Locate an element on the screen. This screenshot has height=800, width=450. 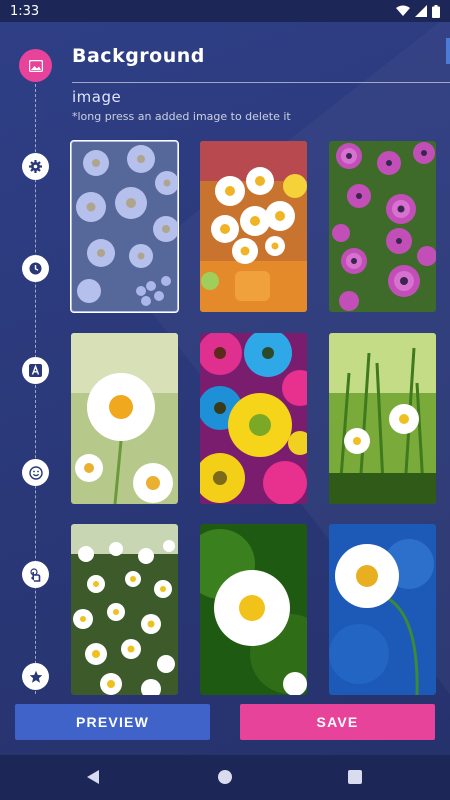
image-icon is located at coordinates (35, 65).